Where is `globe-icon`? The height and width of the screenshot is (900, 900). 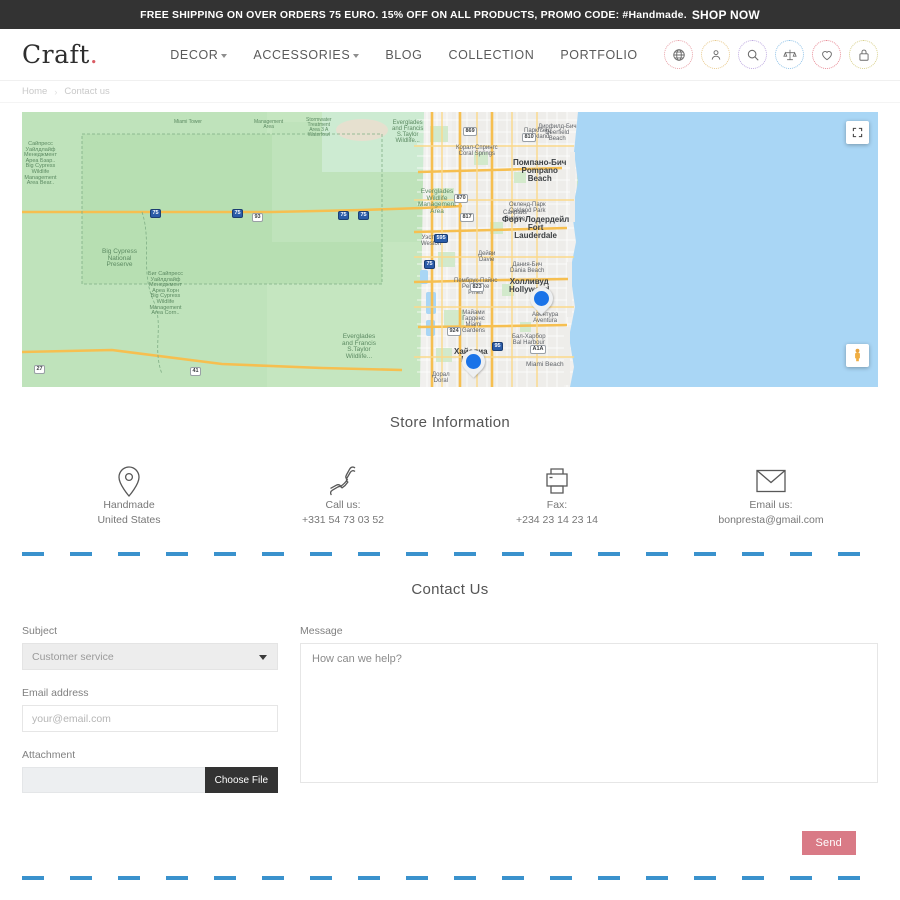
globe-icon is located at coordinates (678, 54).